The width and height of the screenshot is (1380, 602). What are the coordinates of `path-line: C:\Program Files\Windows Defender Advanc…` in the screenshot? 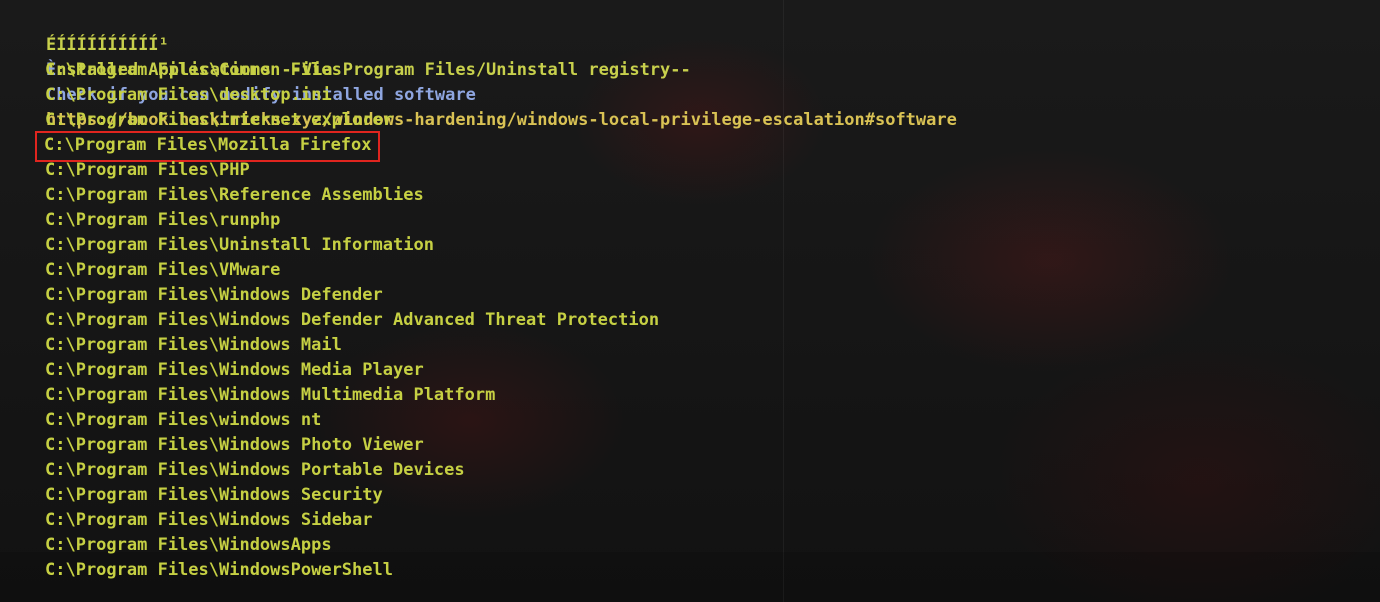 It's located at (352, 320).